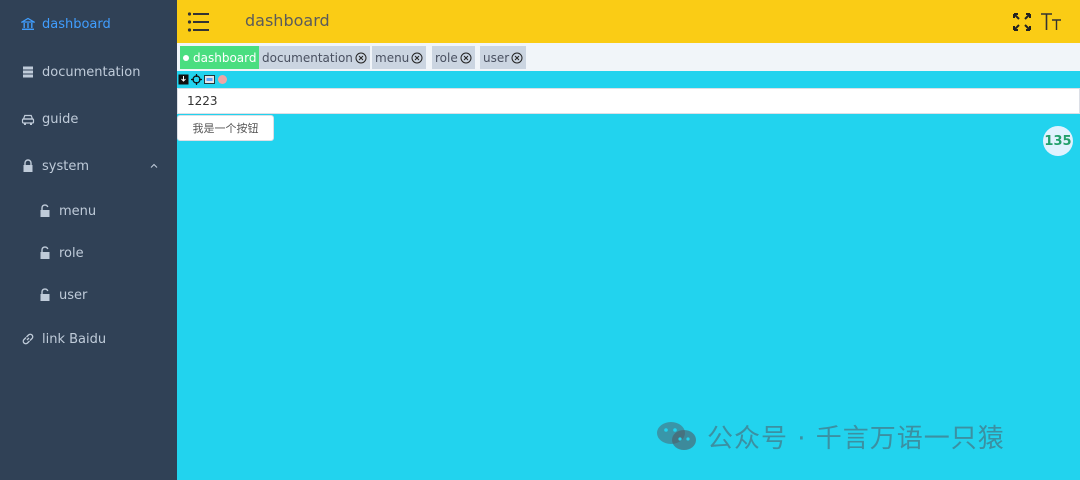 The image size is (1080, 480). Describe the element at coordinates (202, 101) in the screenshot. I see `input-value: 1223` at that location.